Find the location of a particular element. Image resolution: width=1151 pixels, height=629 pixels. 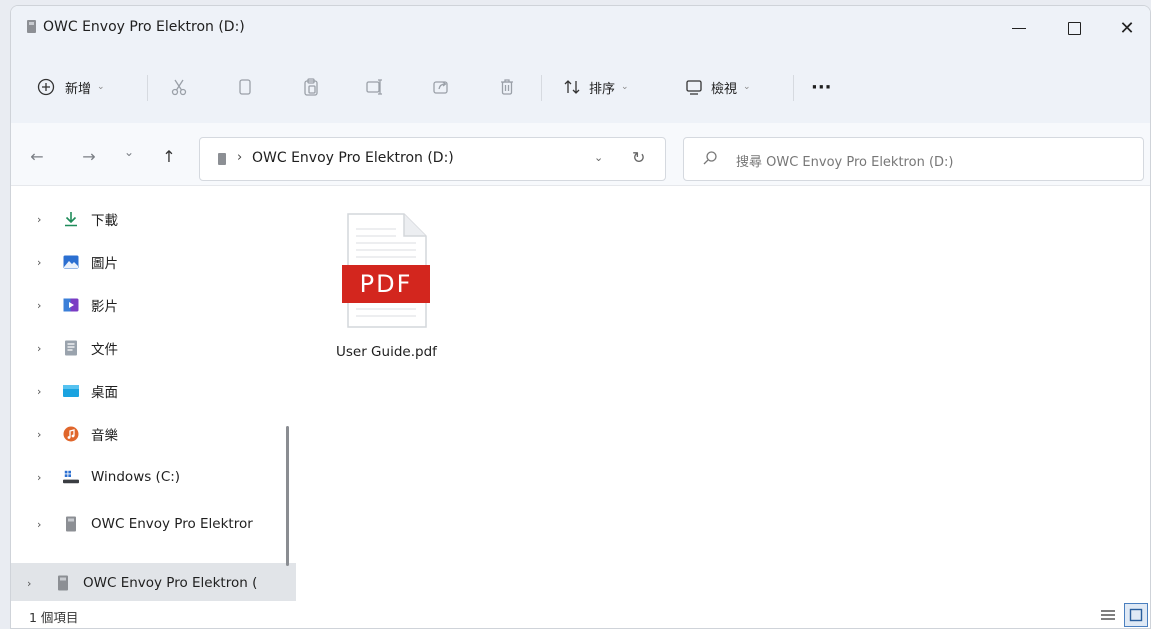

status-bar: 1 個項目 is located at coordinates (580, 614).